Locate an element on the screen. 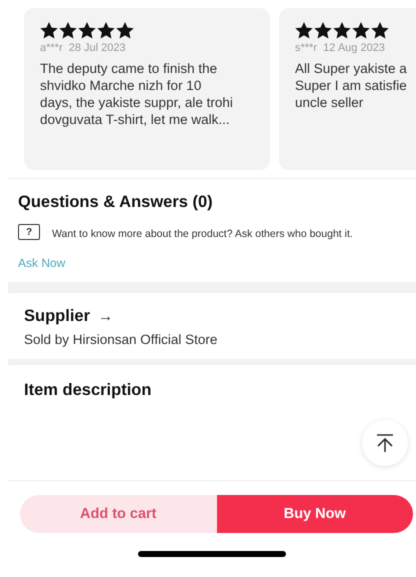 The height and width of the screenshot is (577, 416). review-meta: s***r 12 Aug 2023 is located at coordinates (340, 48).